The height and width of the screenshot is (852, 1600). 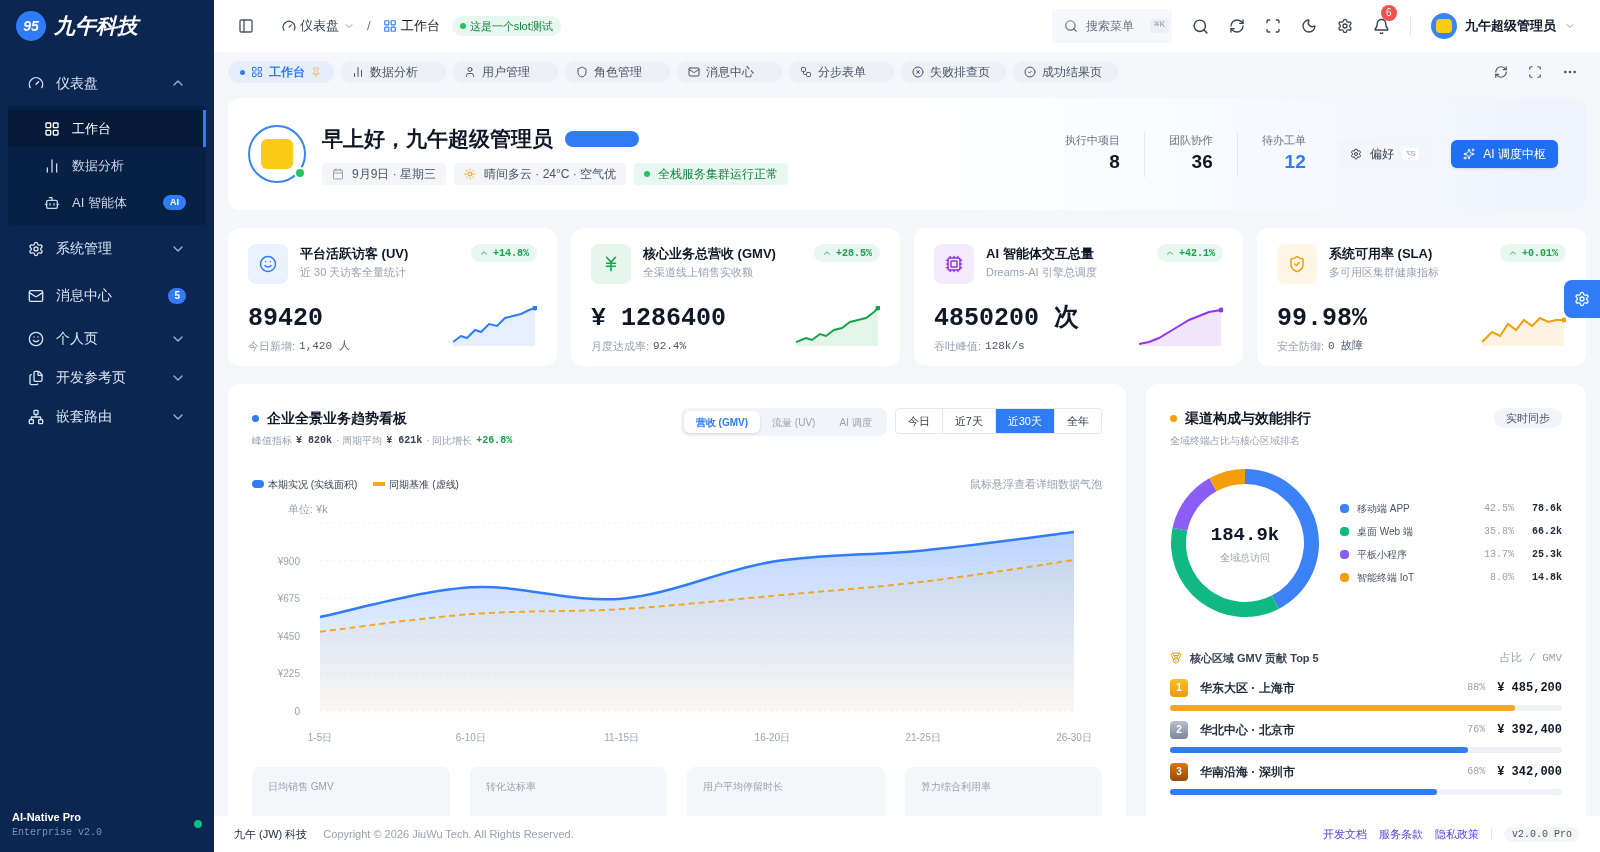 What do you see at coordinates (494, 441) in the screenshot?
I see `metric-value: +26.8%` at bounding box center [494, 441].